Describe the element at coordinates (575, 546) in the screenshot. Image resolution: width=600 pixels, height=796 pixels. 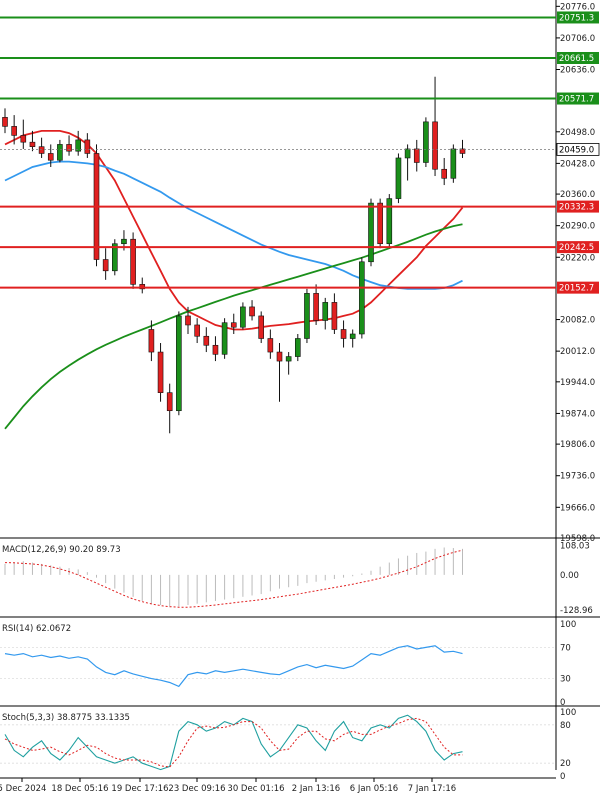
I see `macd-tick-label: 108.03` at that location.